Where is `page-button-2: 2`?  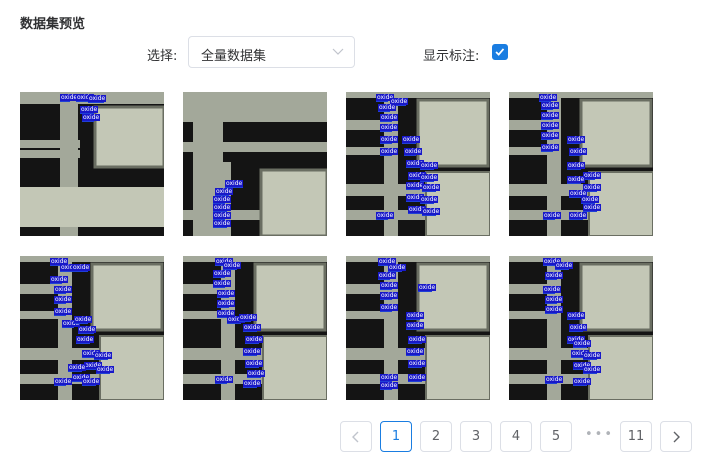
page-button-2: 2 is located at coordinates (436, 436).